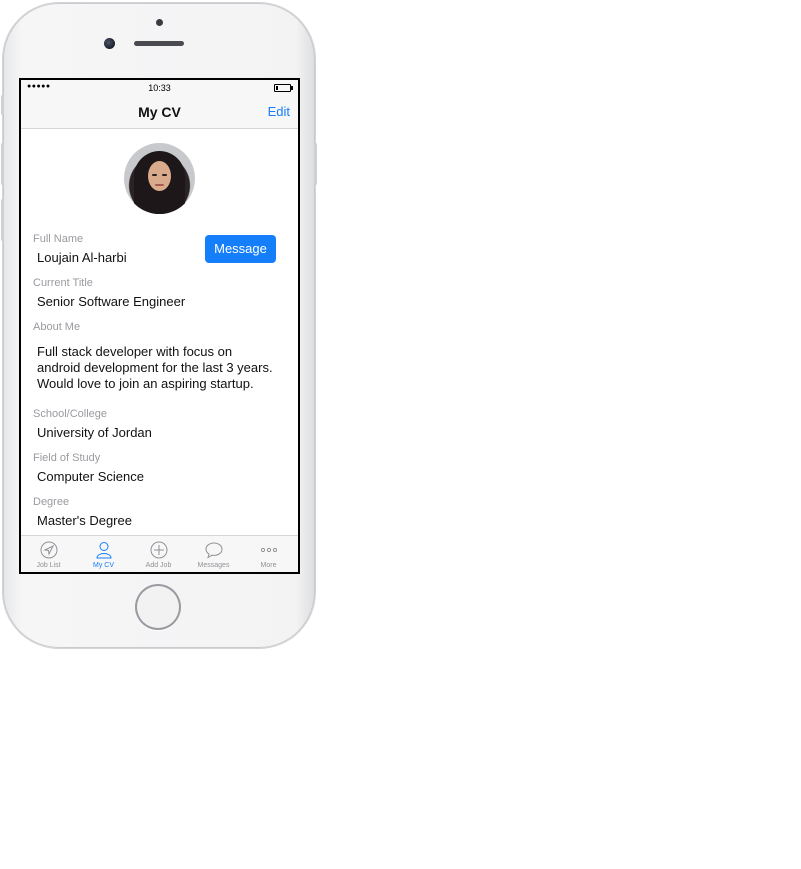  I want to click on volume-down-button, so click(2, 220).